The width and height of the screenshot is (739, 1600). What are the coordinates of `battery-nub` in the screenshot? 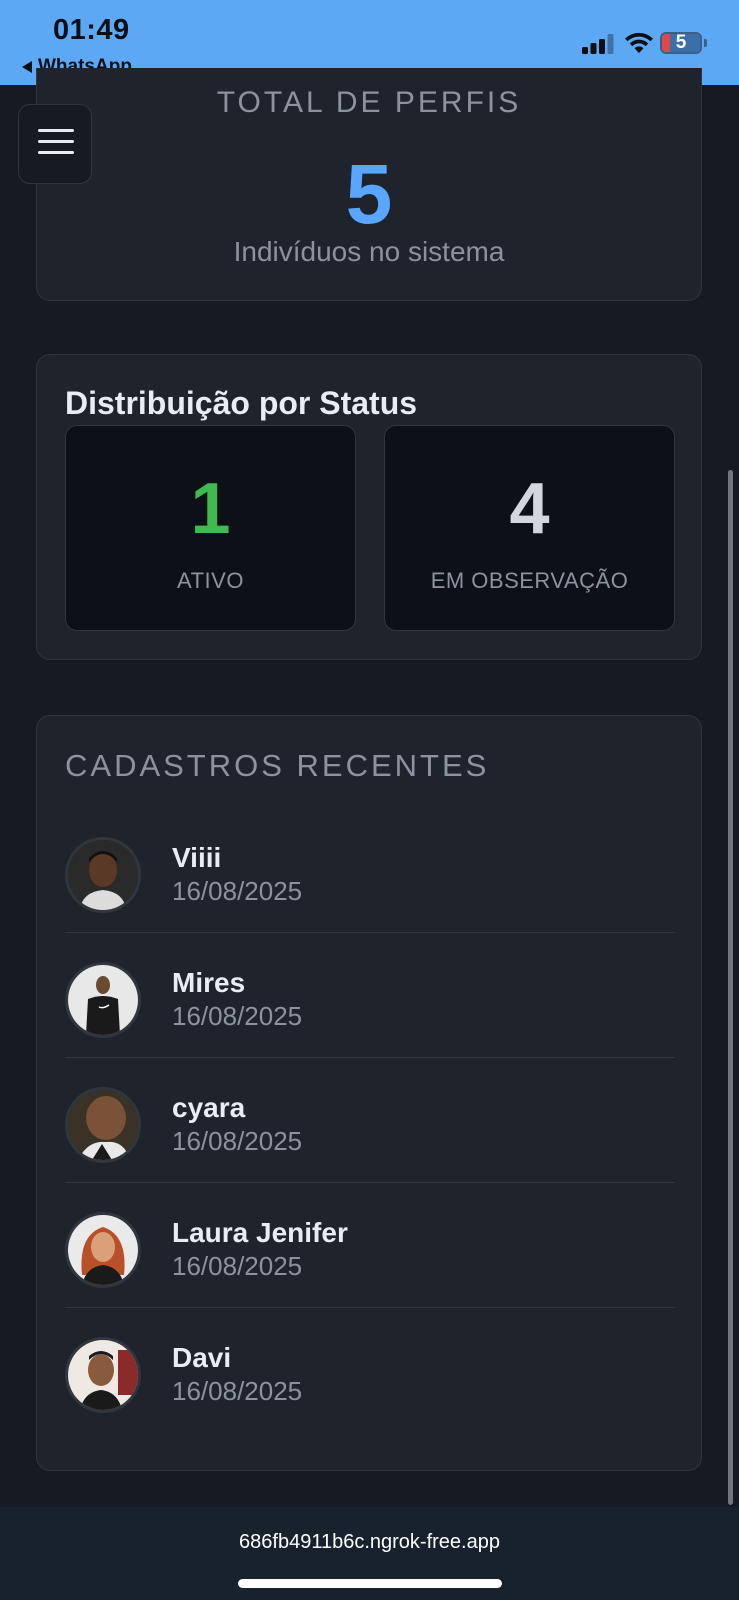 It's located at (705, 43).